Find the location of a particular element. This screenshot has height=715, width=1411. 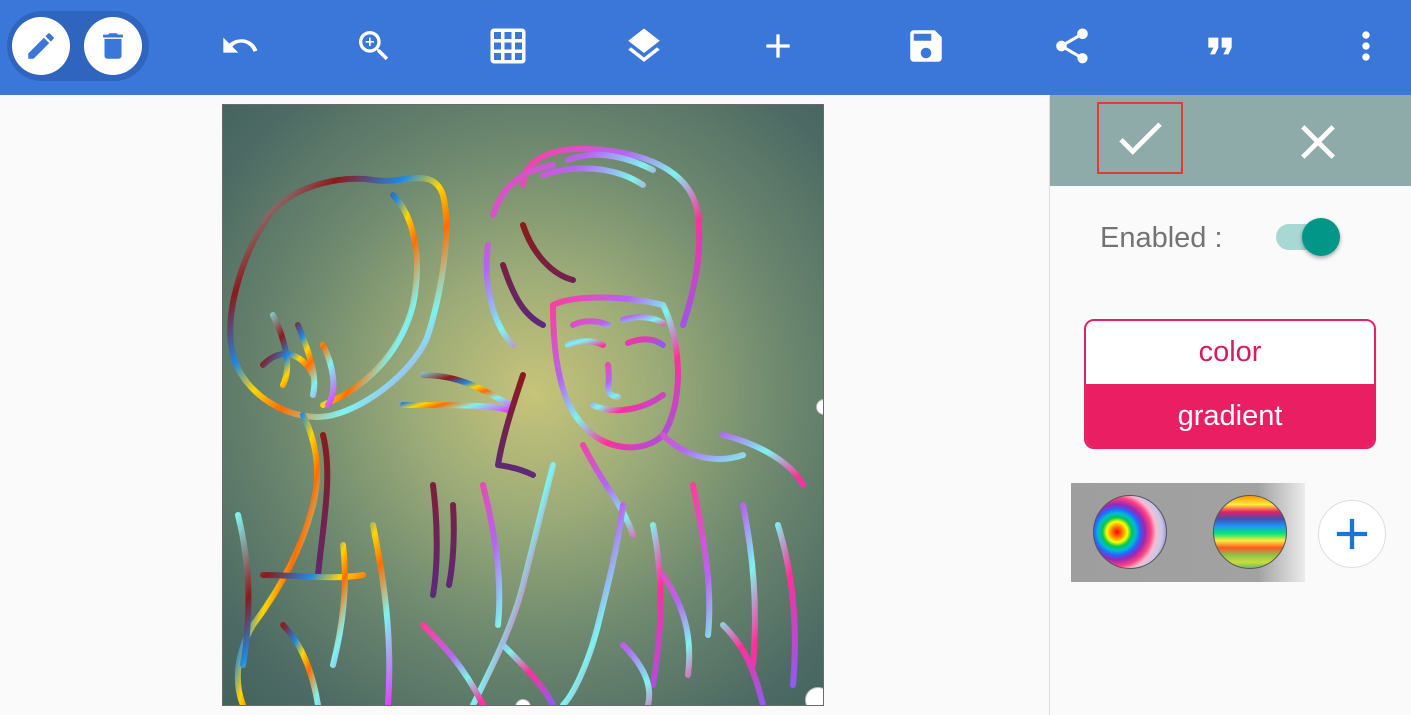

add-button is located at coordinates (778, 46).